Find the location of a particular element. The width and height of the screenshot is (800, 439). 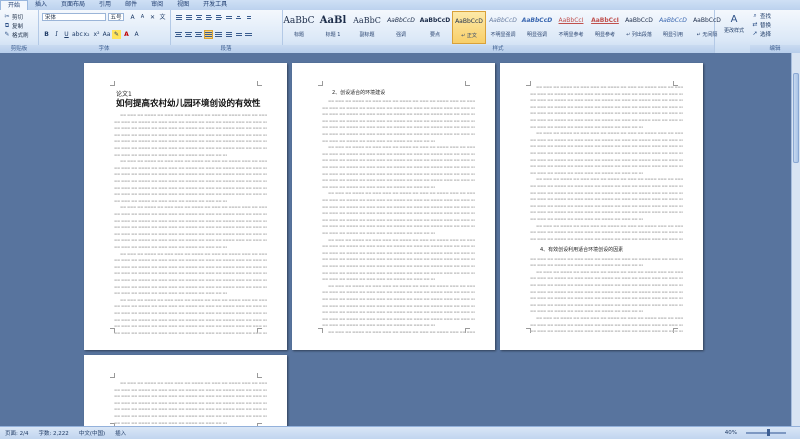

increase-indent-icon is located at coordinates (218, 17).